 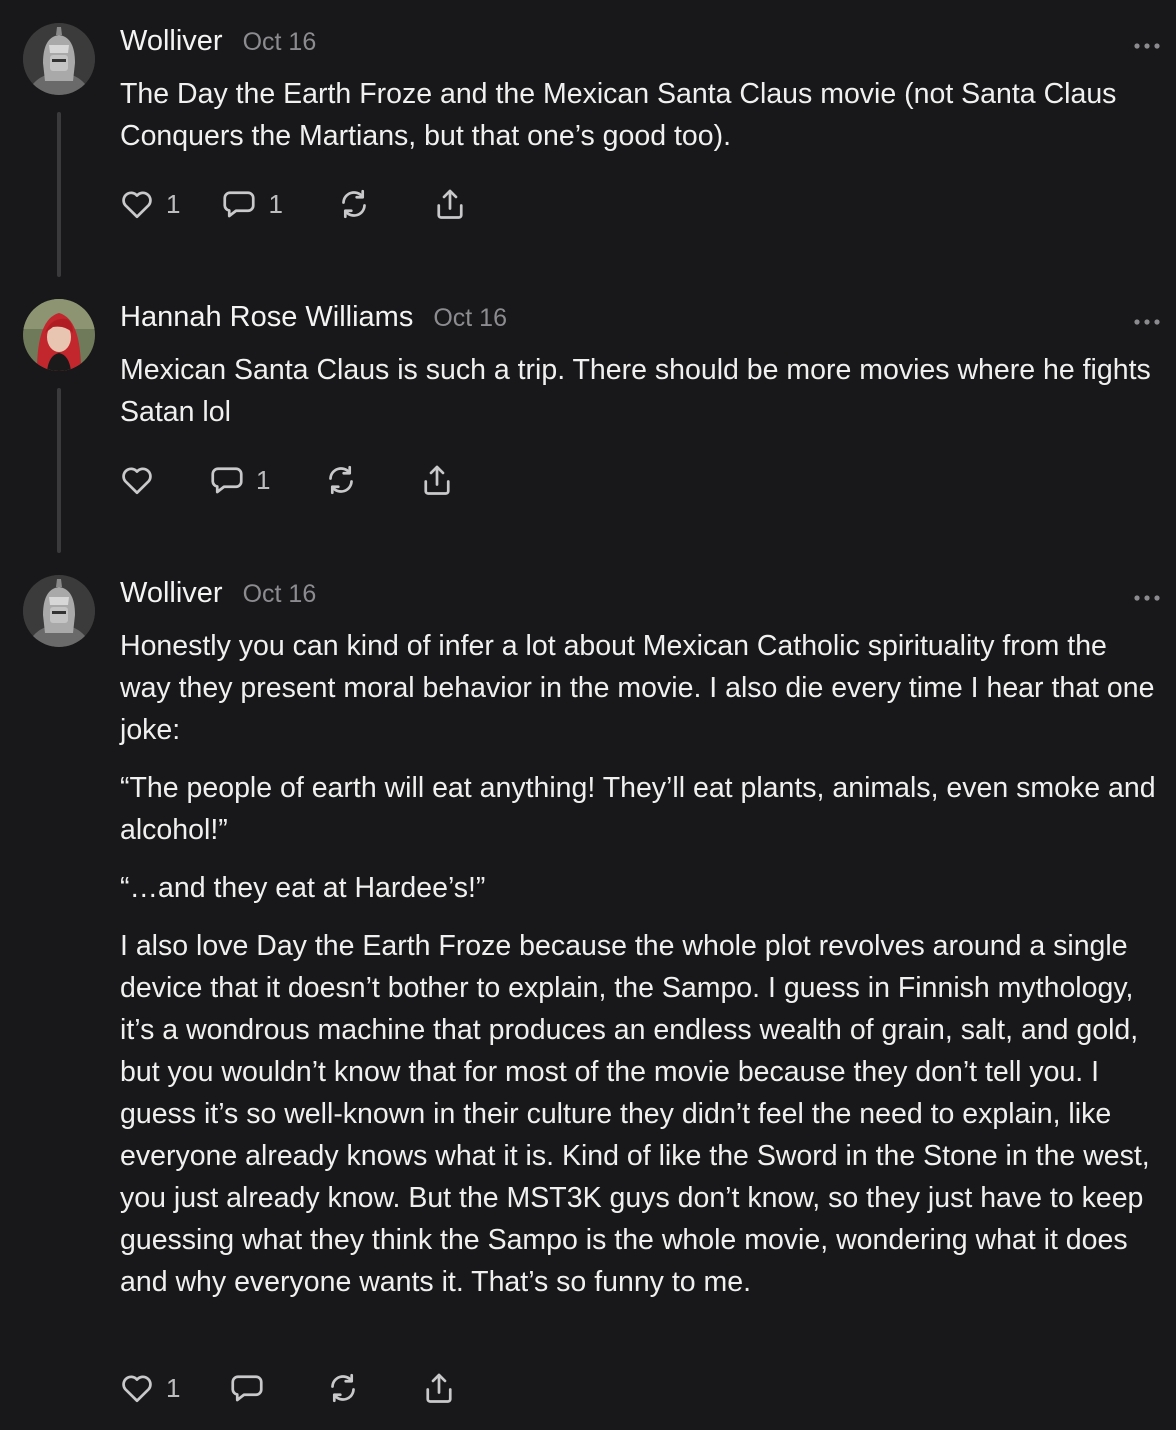 I want to click on comment-paragraph: “…and they eat at Hardee’s!”, so click(x=303, y=888).